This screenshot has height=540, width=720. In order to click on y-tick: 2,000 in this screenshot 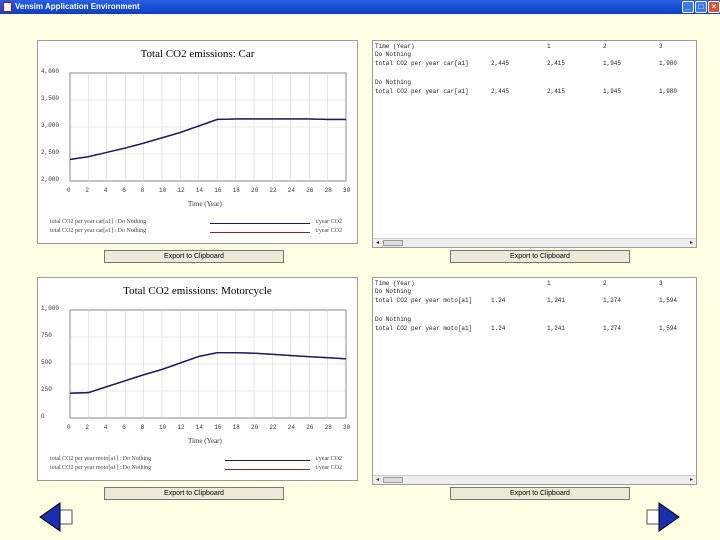, I will do `click(50, 179)`.